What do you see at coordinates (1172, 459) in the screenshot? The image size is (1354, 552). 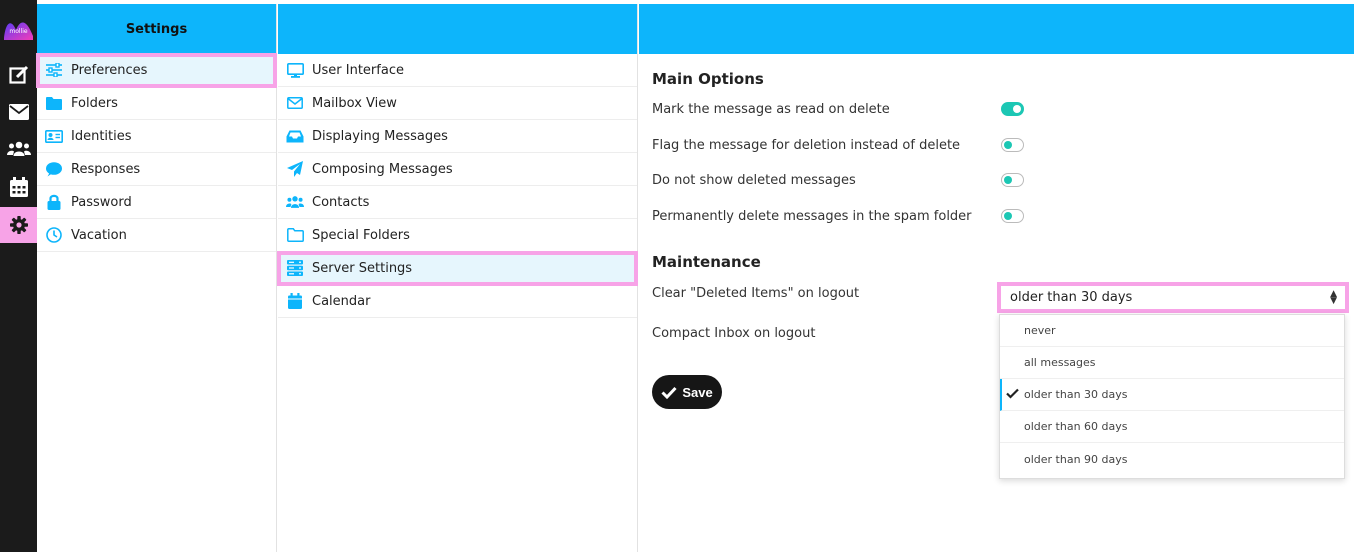 I see `dropdown-option-90-days: older than 90 days` at bounding box center [1172, 459].